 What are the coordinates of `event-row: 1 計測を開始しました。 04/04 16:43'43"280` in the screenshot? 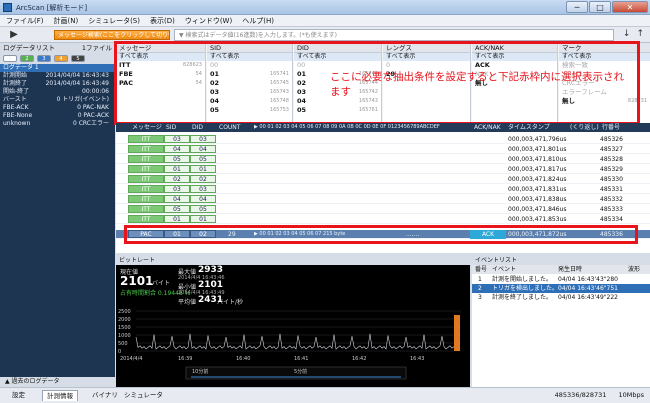 It's located at (561, 279).